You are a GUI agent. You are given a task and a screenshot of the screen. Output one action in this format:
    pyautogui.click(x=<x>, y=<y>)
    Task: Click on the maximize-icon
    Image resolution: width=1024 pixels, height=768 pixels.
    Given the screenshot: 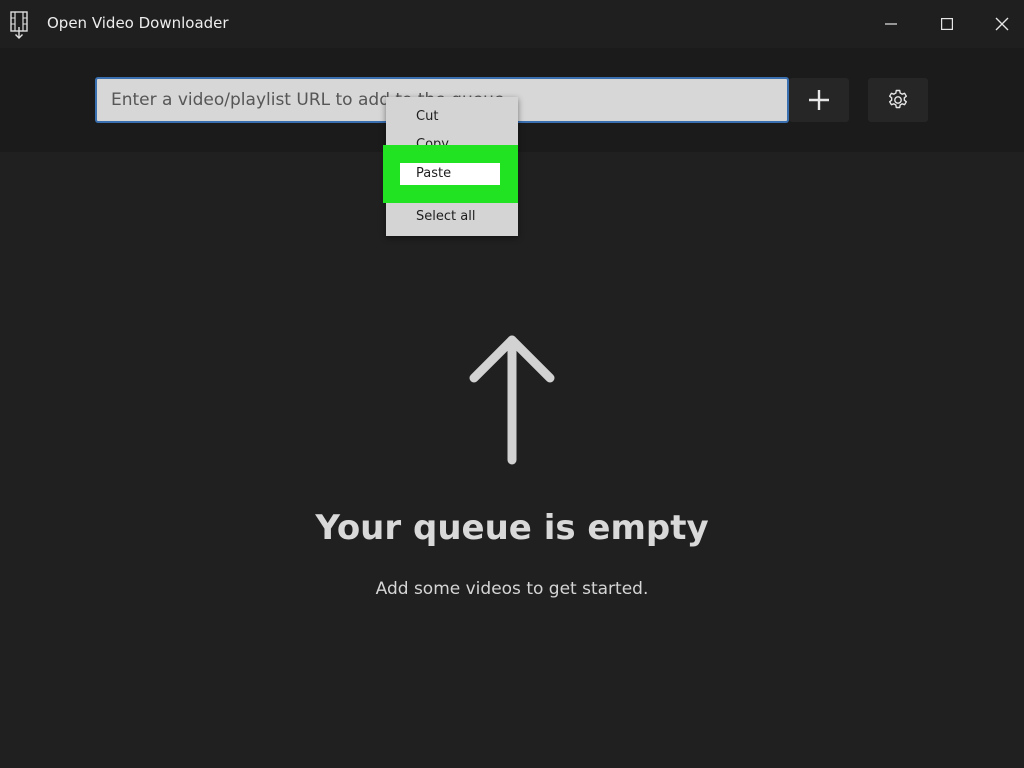 What is the action you would take?
    pyautogui.click(x=947, y=24)
    